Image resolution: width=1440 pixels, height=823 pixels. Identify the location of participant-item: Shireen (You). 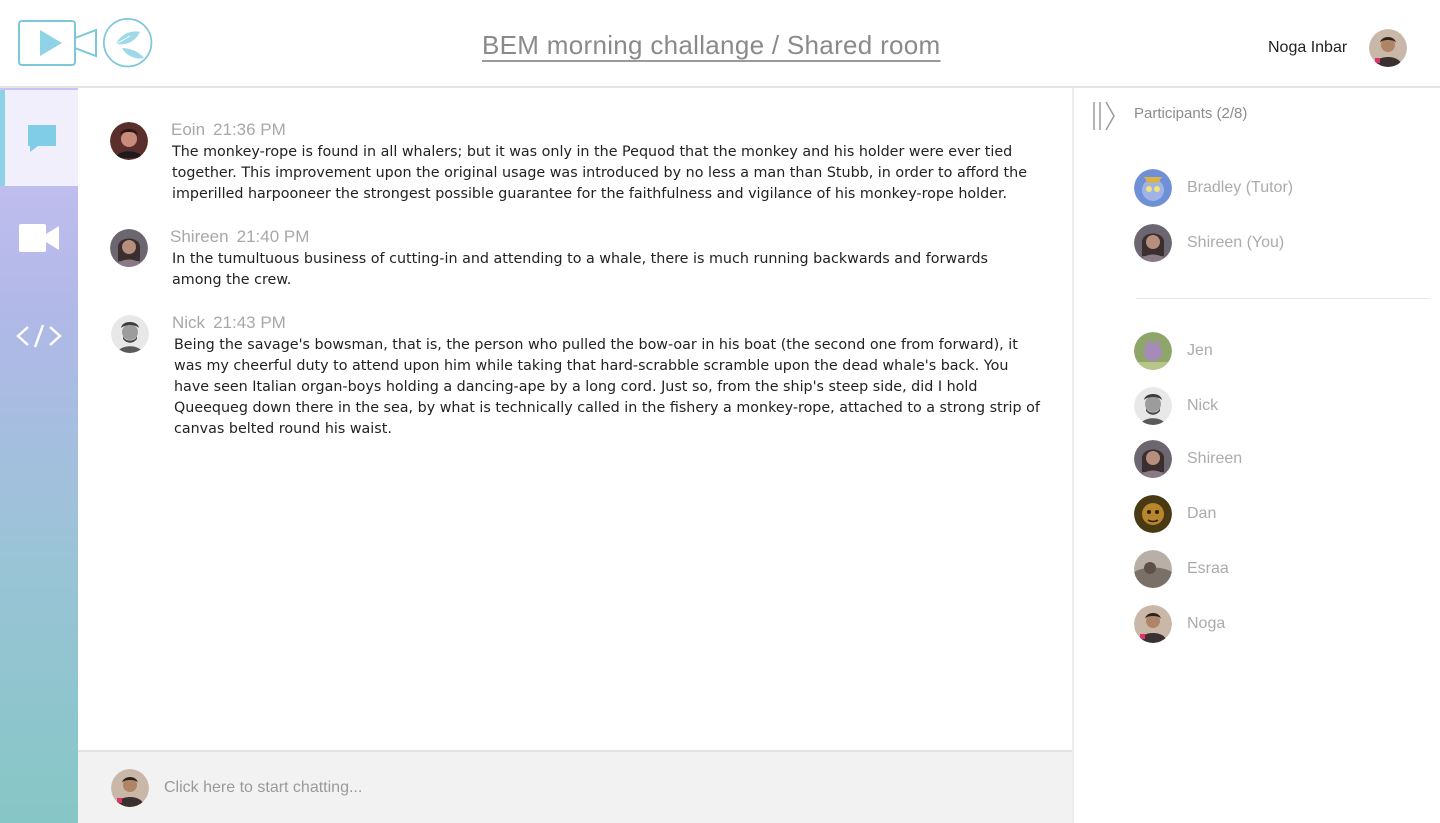
(1209, 243).